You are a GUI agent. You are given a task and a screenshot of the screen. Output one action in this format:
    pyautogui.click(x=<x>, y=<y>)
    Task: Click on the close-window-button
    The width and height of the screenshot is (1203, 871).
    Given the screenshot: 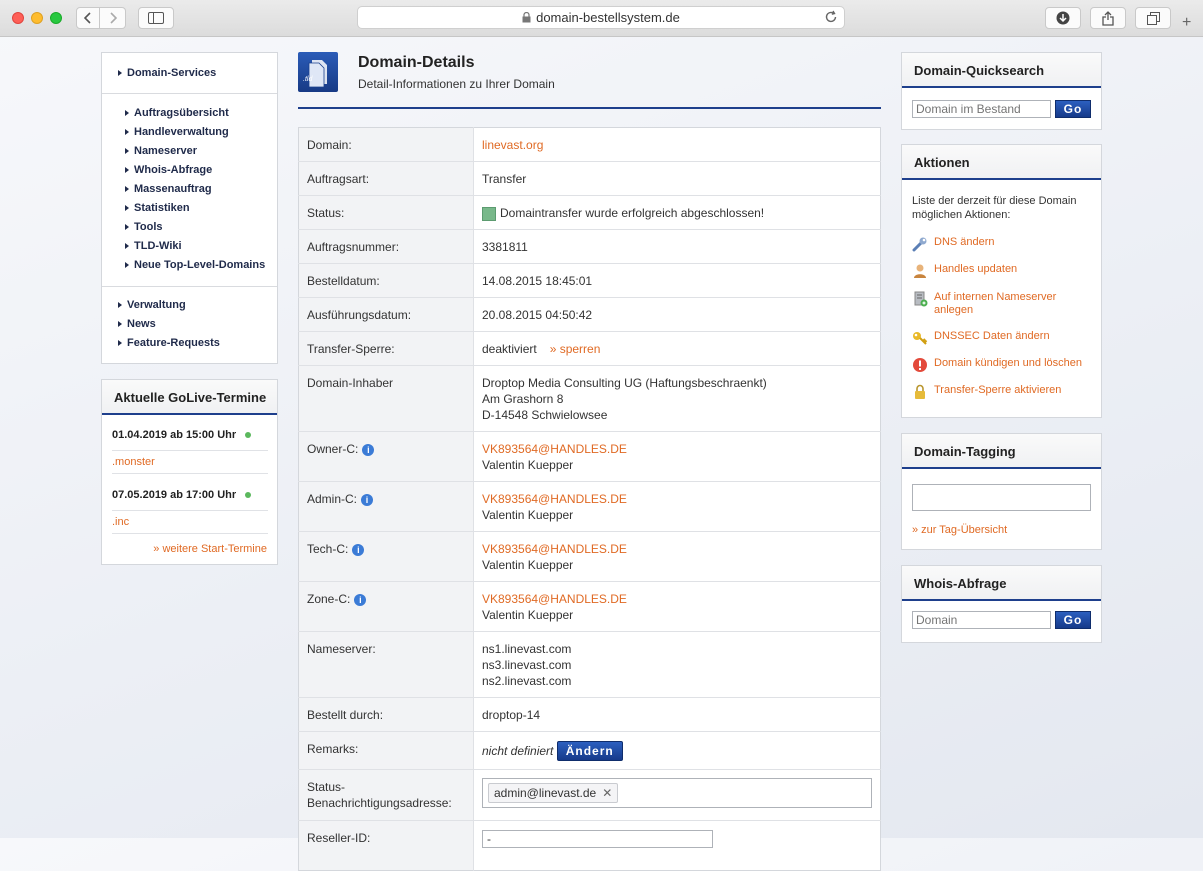 What is the action you would take?
    pyautogui.click(x=18, y=18)
    